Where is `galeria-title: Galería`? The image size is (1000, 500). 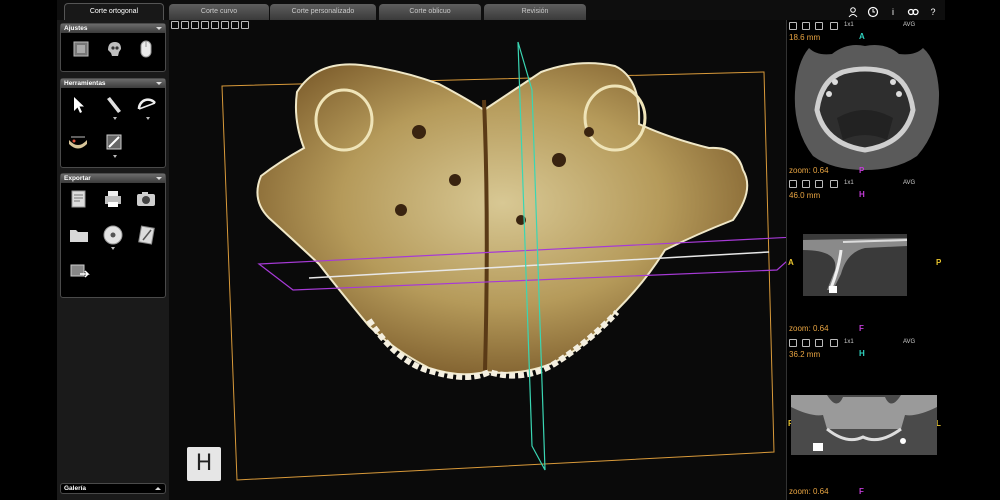 galeria-title: Galería is located at coordinates (75, 488).